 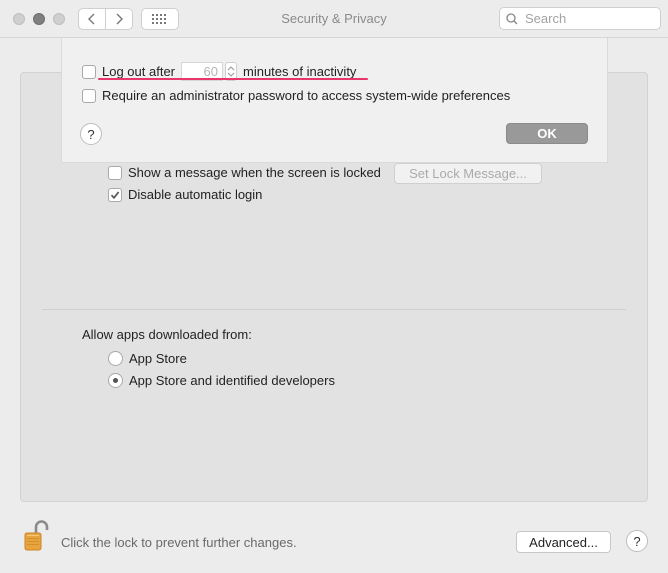 I want to click on search-icon, so click(x=512, y=18).